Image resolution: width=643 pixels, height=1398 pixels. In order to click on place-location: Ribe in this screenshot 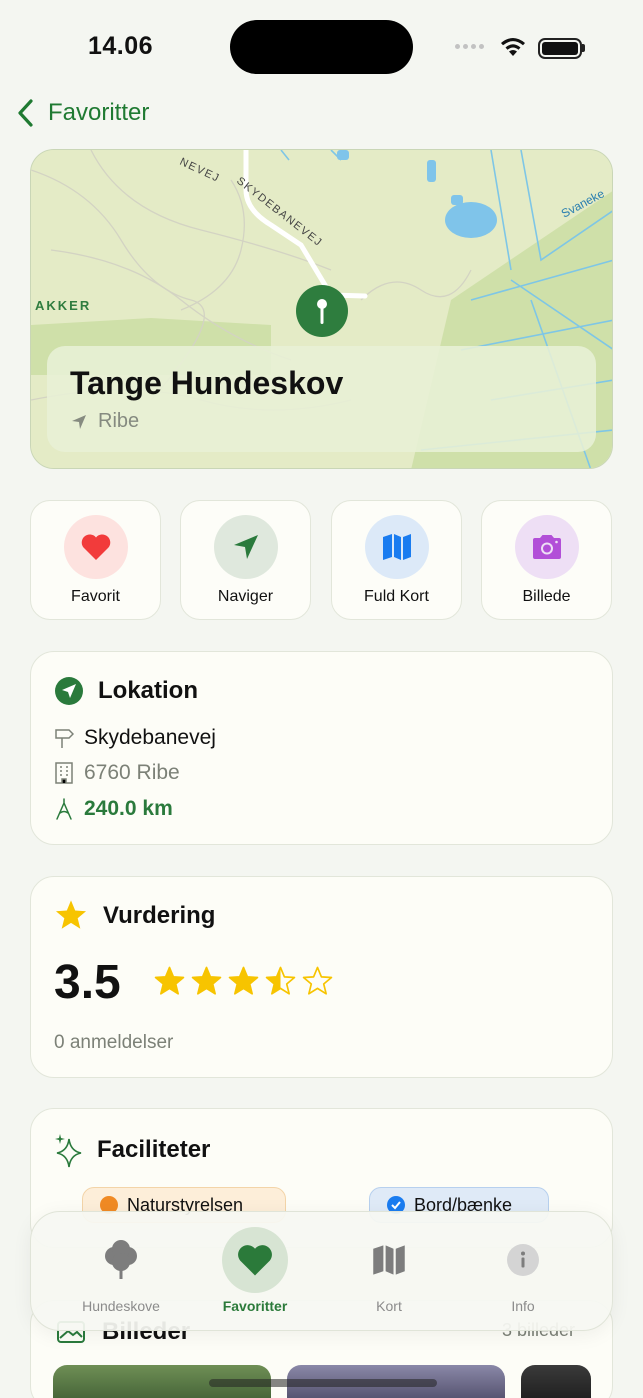, I will do `click(104, 421)`.